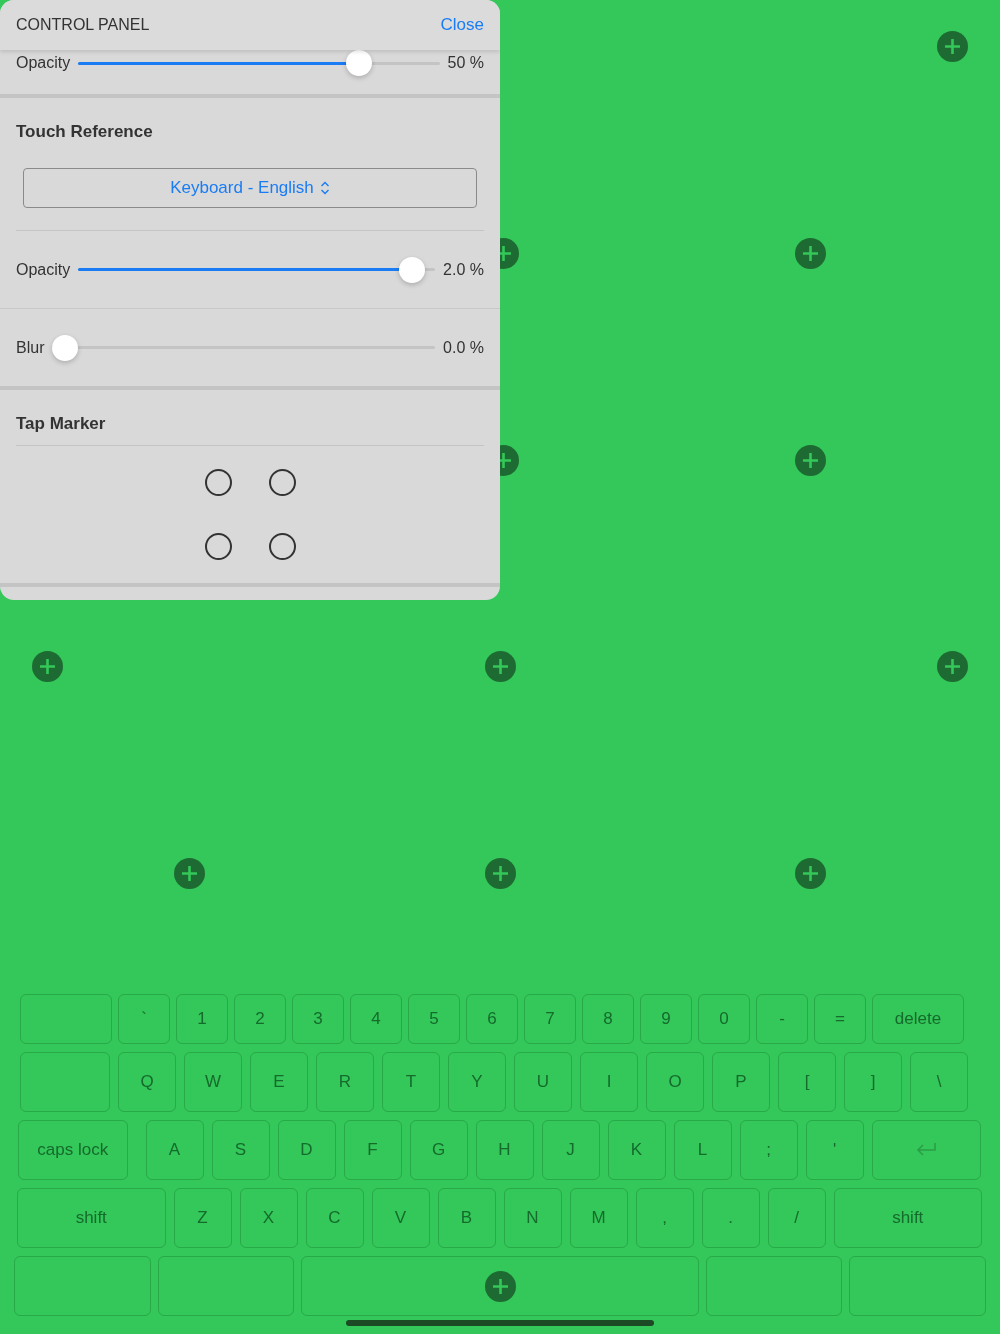 Image resolution: width=1000 pixels, height=1334 pixels. What do you see at coordinates (550, 1019) in the screenshot?
I see `keyboard-key: 7` at bounding box center [550, 1019].